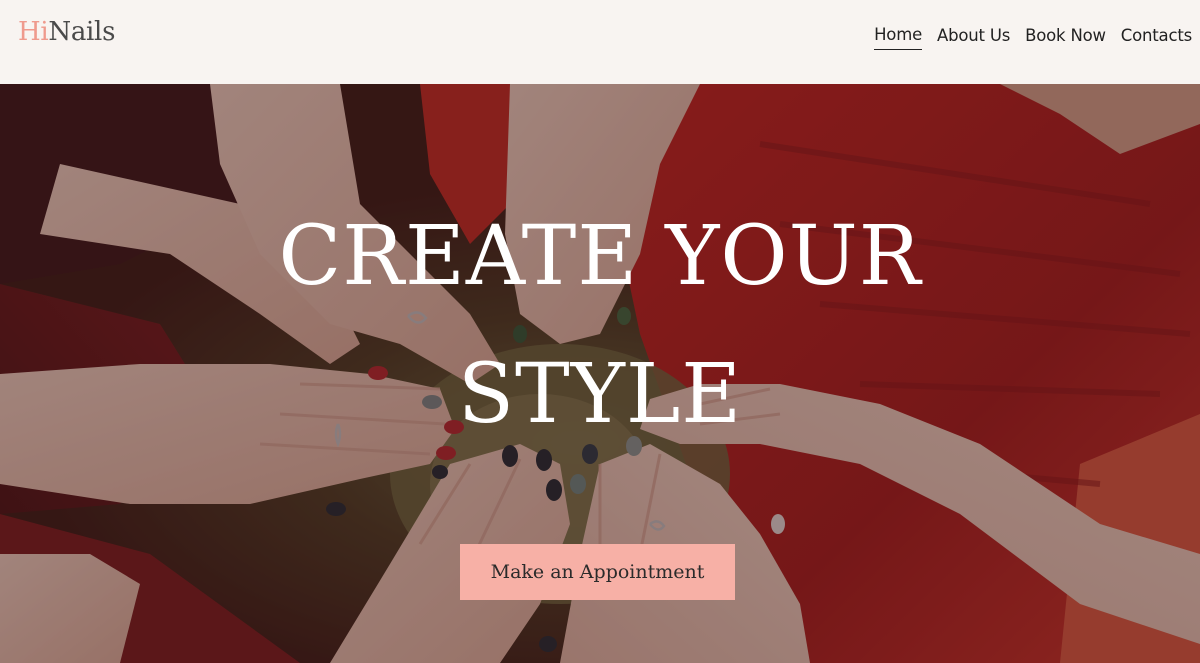 Image resolution: width=1200 pixels, height=663 pixels. What do you see at coordinates (600, 42) in the screenshot?
I see `site-header: HiNails Home About Us Book Now Contacts` at bounding box center [600, 42].